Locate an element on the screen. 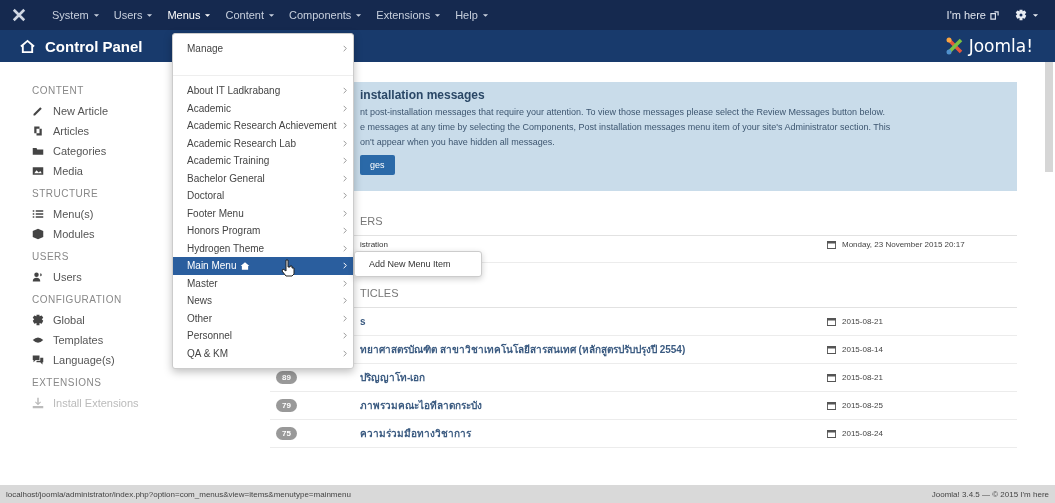  pencil-icon is located at coordinates (38, 111).